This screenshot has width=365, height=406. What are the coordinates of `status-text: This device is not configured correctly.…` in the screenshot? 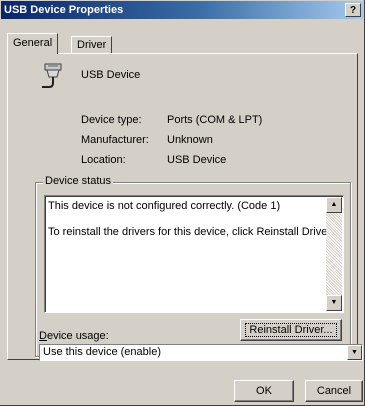 It's located at (191, 219).